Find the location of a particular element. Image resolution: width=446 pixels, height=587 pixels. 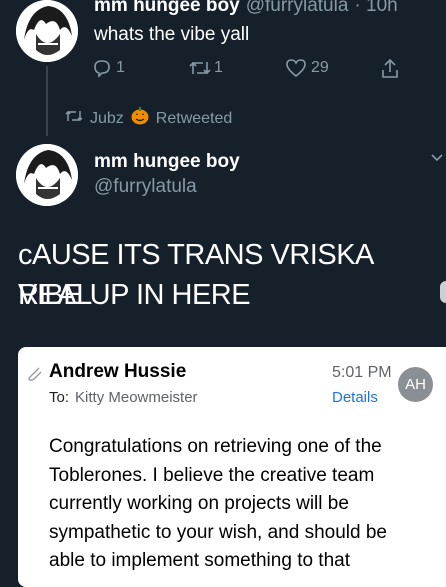

retweet-button: 1 is located at coordinates (205, 68).